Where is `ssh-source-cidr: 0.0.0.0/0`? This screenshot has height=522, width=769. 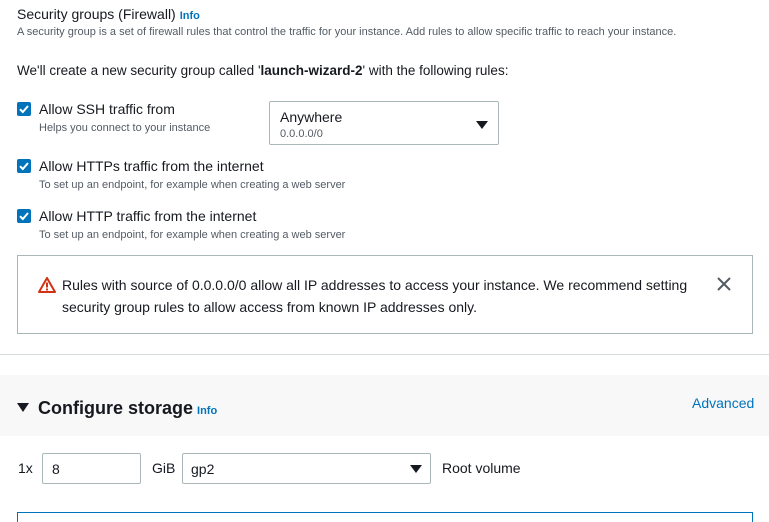
ssh-source-cidr: 0.0.0.0/0 is located at coordinates (301, 134).